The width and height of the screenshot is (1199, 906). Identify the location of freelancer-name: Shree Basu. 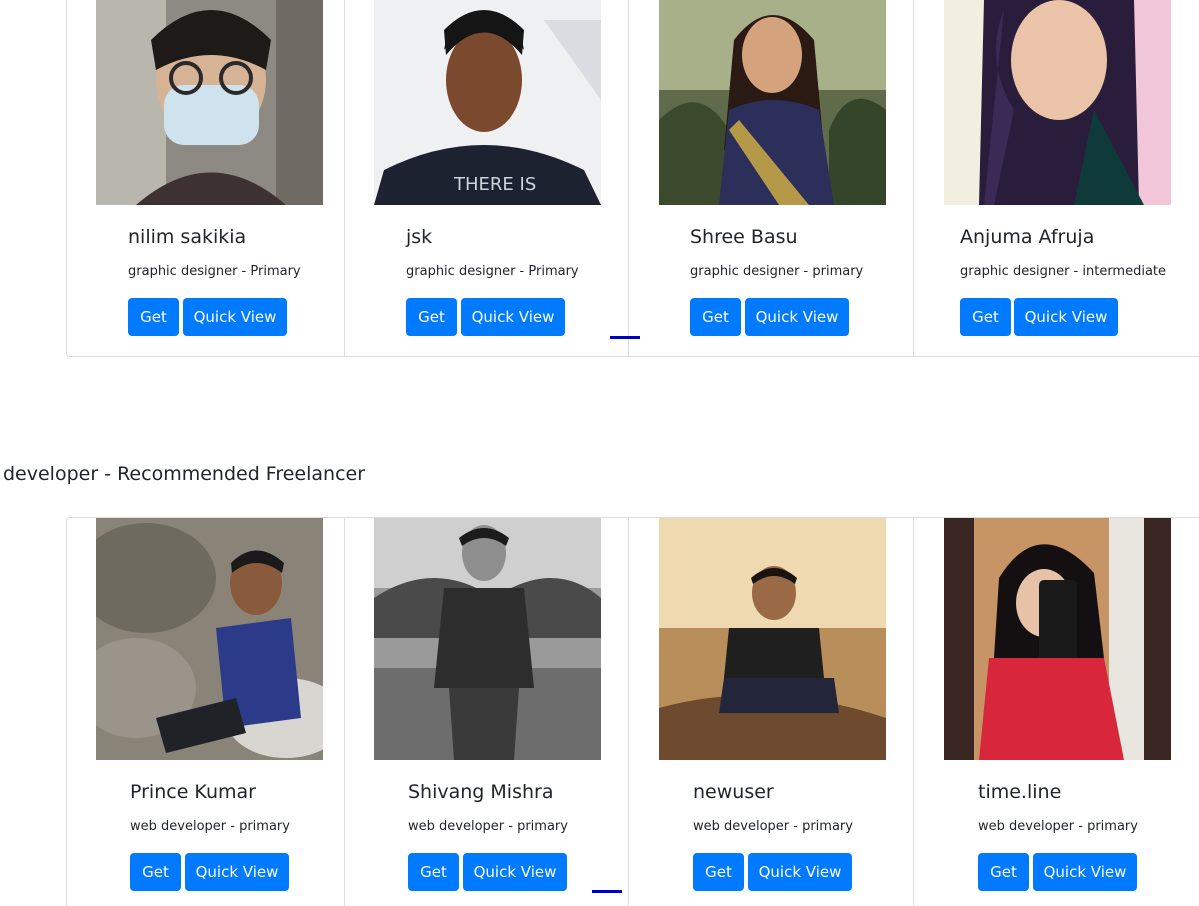
(744, 237).